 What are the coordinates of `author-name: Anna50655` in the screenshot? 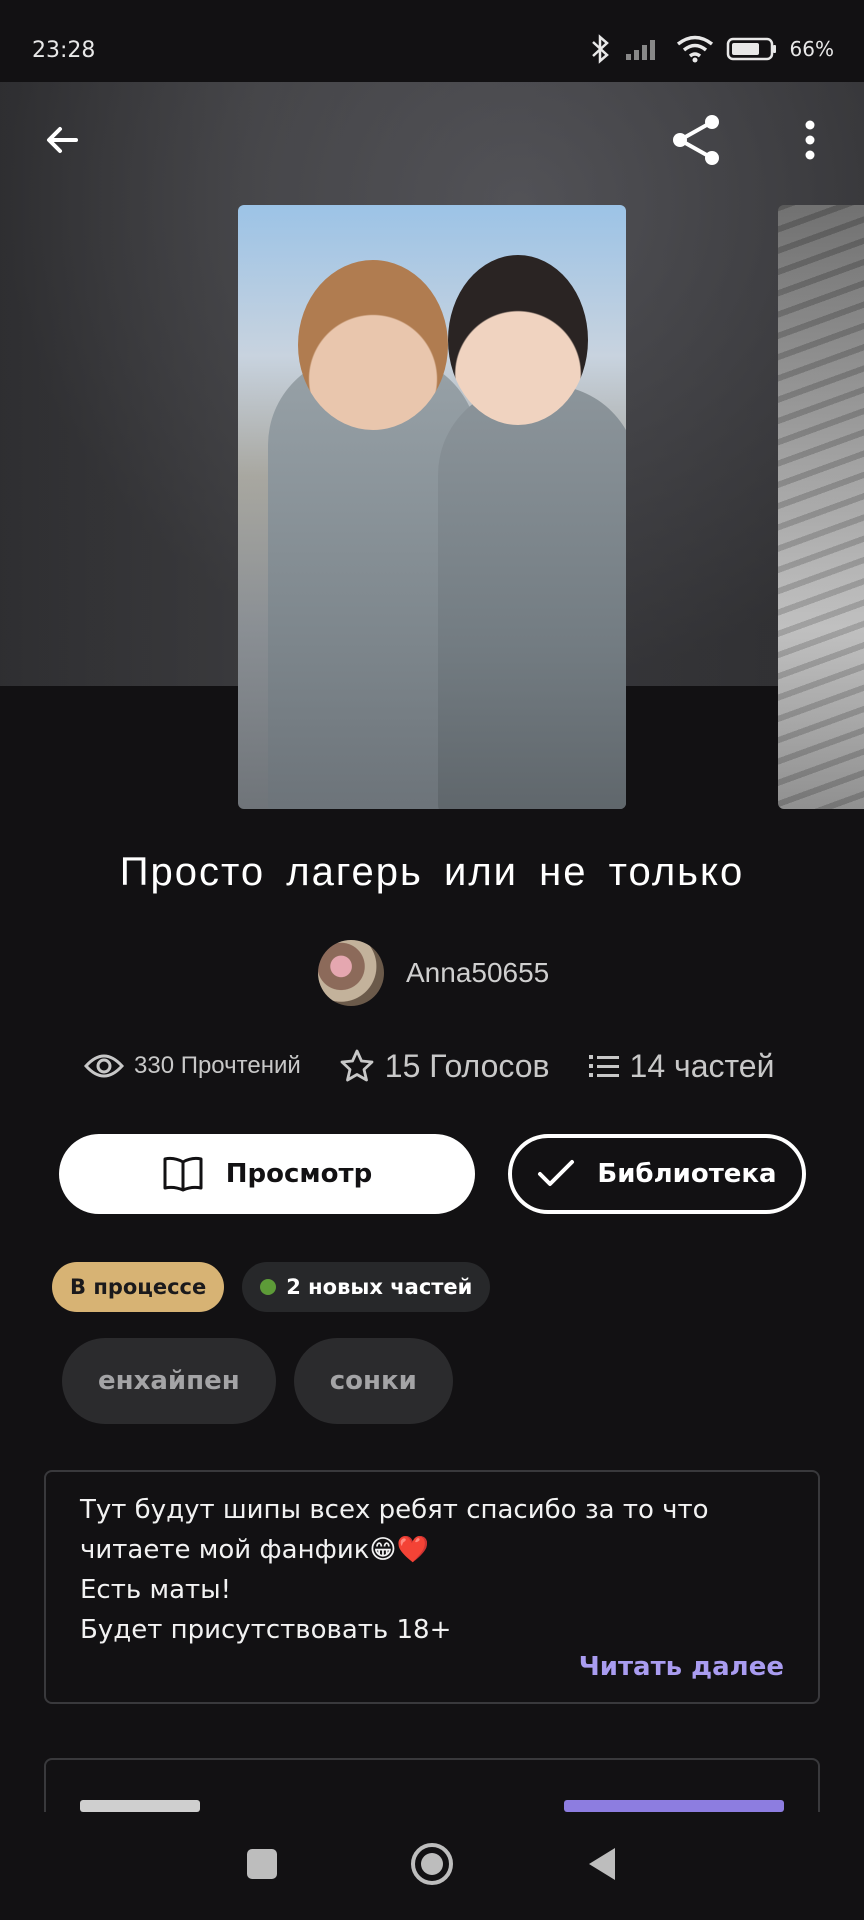 It's located at (477, 973).